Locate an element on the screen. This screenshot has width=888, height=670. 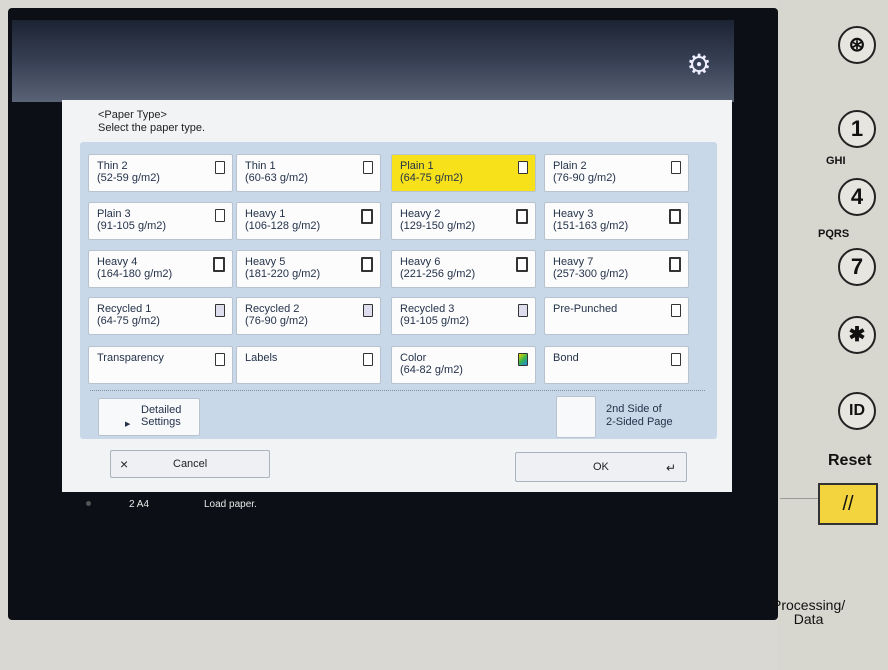
cancel-button: × Cancel is located at coordinates (190, 464).